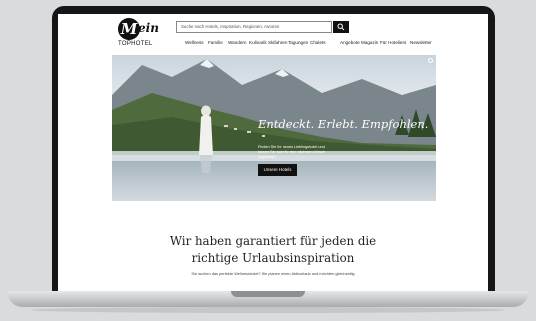  Describe the element at coordinates (421, 42) in the screenshot. I see `nav-item-newsletter: Newsletter` at that location.